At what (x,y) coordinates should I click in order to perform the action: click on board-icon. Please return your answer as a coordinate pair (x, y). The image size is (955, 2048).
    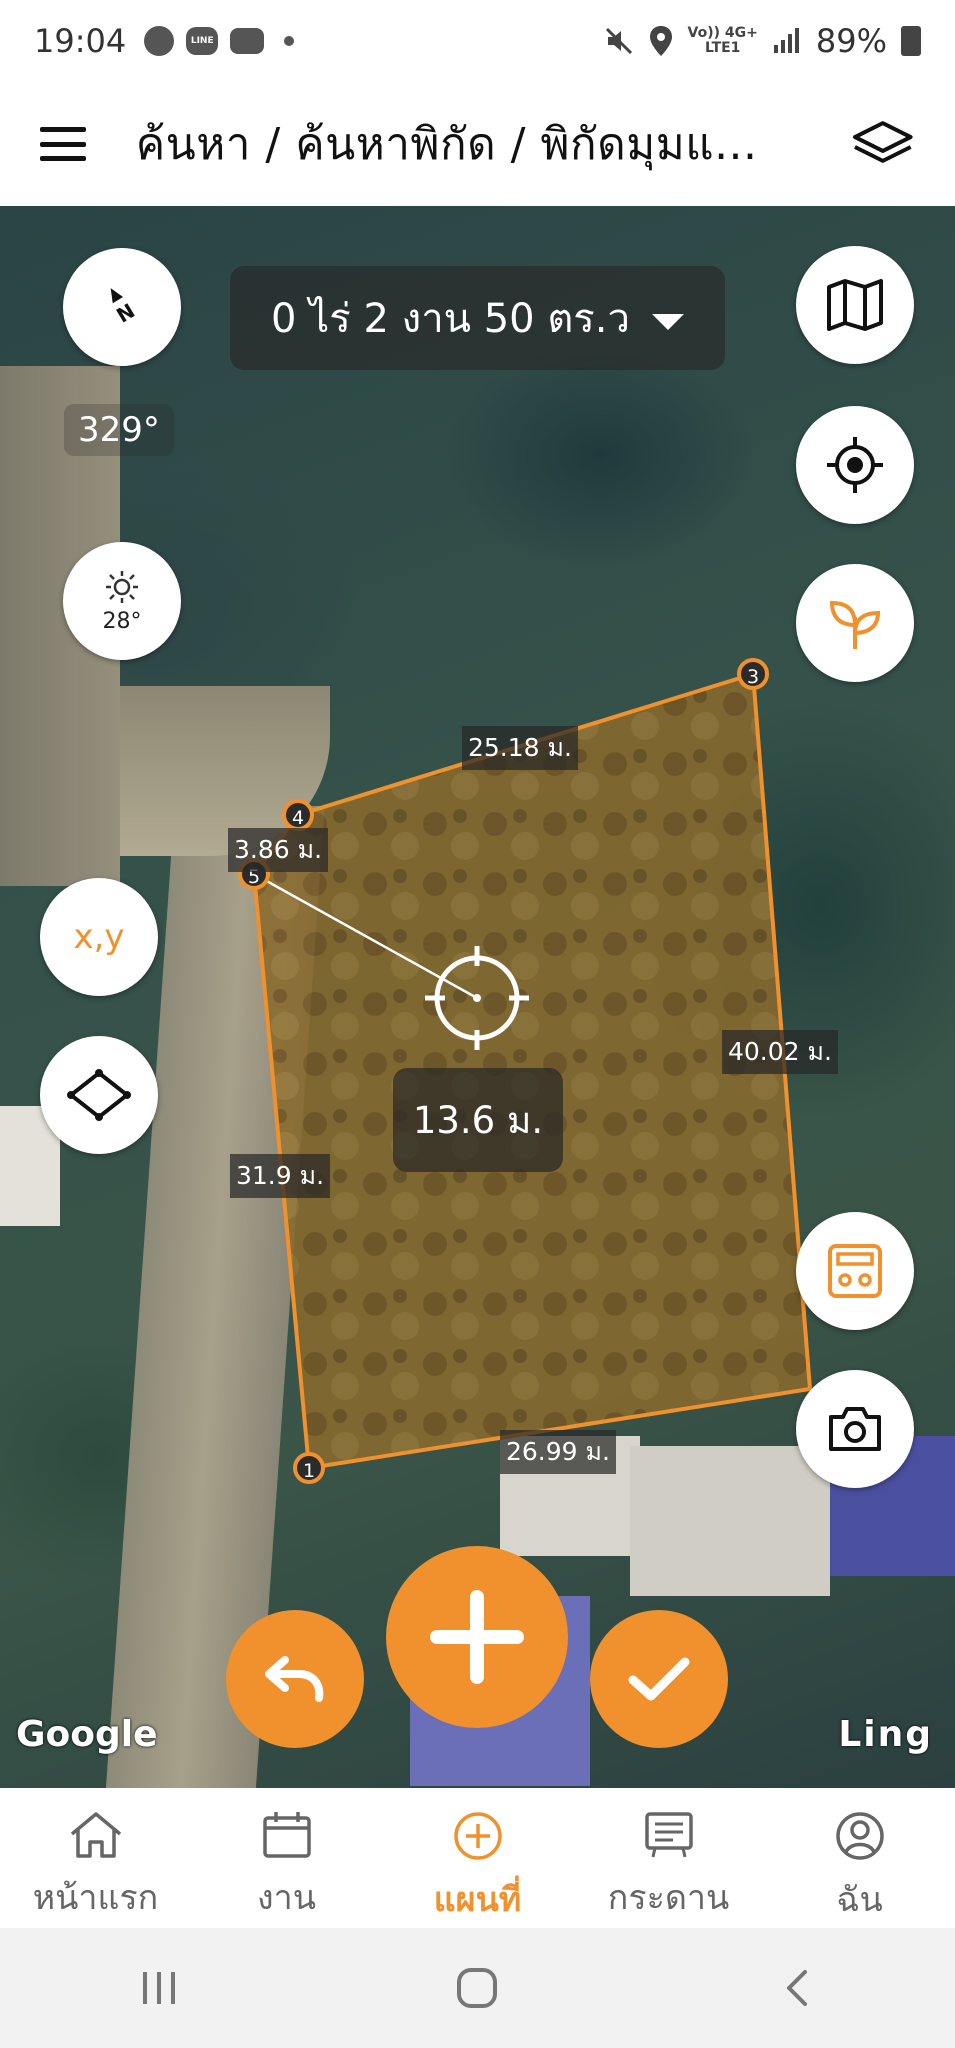
    Looking at the image, I should click on (668, 1835).